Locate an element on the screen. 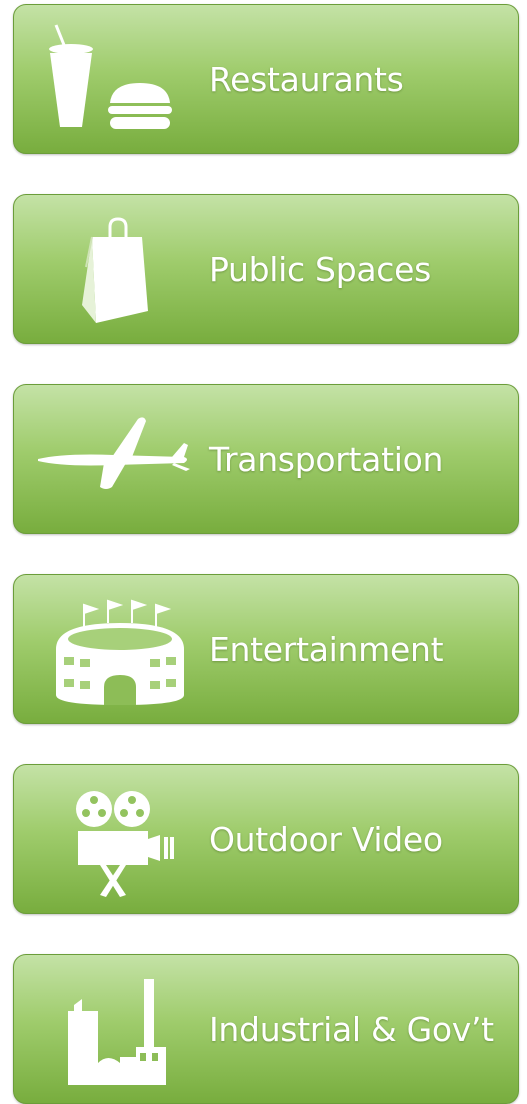 Image resolution: width=527 pixels, height=1104 pixels. industrial-govt-label: Industrial & Gov’t is located at coordinates (351, 1029).